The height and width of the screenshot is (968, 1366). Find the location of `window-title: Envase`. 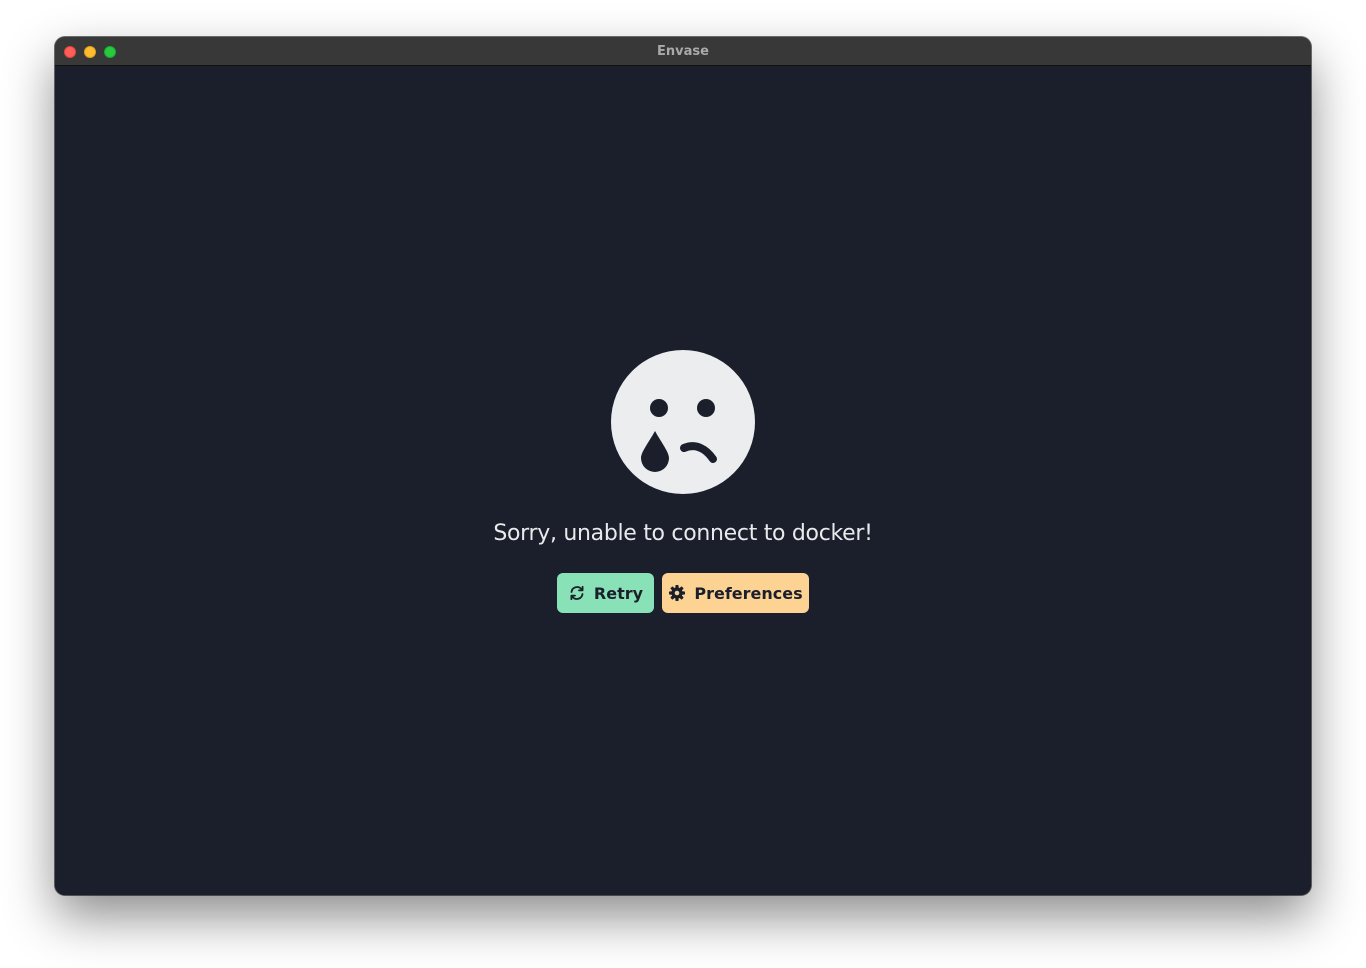

window-title: Envase is located at coordinates (683, 51).